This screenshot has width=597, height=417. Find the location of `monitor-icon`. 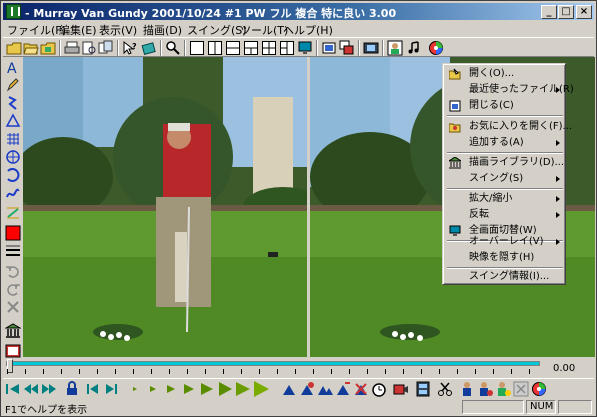

monitor-icon is located at coordinates (305, 48).